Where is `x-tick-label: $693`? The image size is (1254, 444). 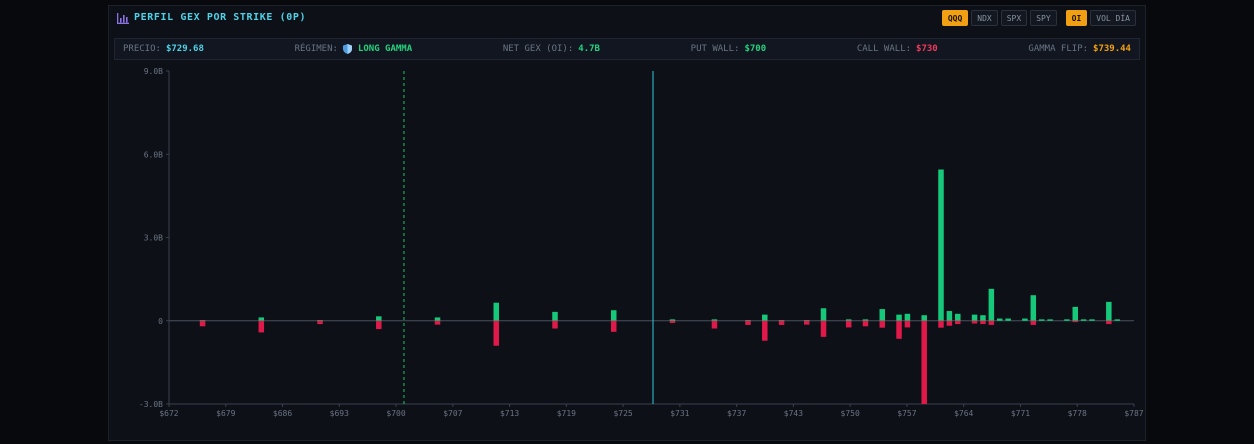
x-tick-label: $693 is located at coordinates (339, 413).